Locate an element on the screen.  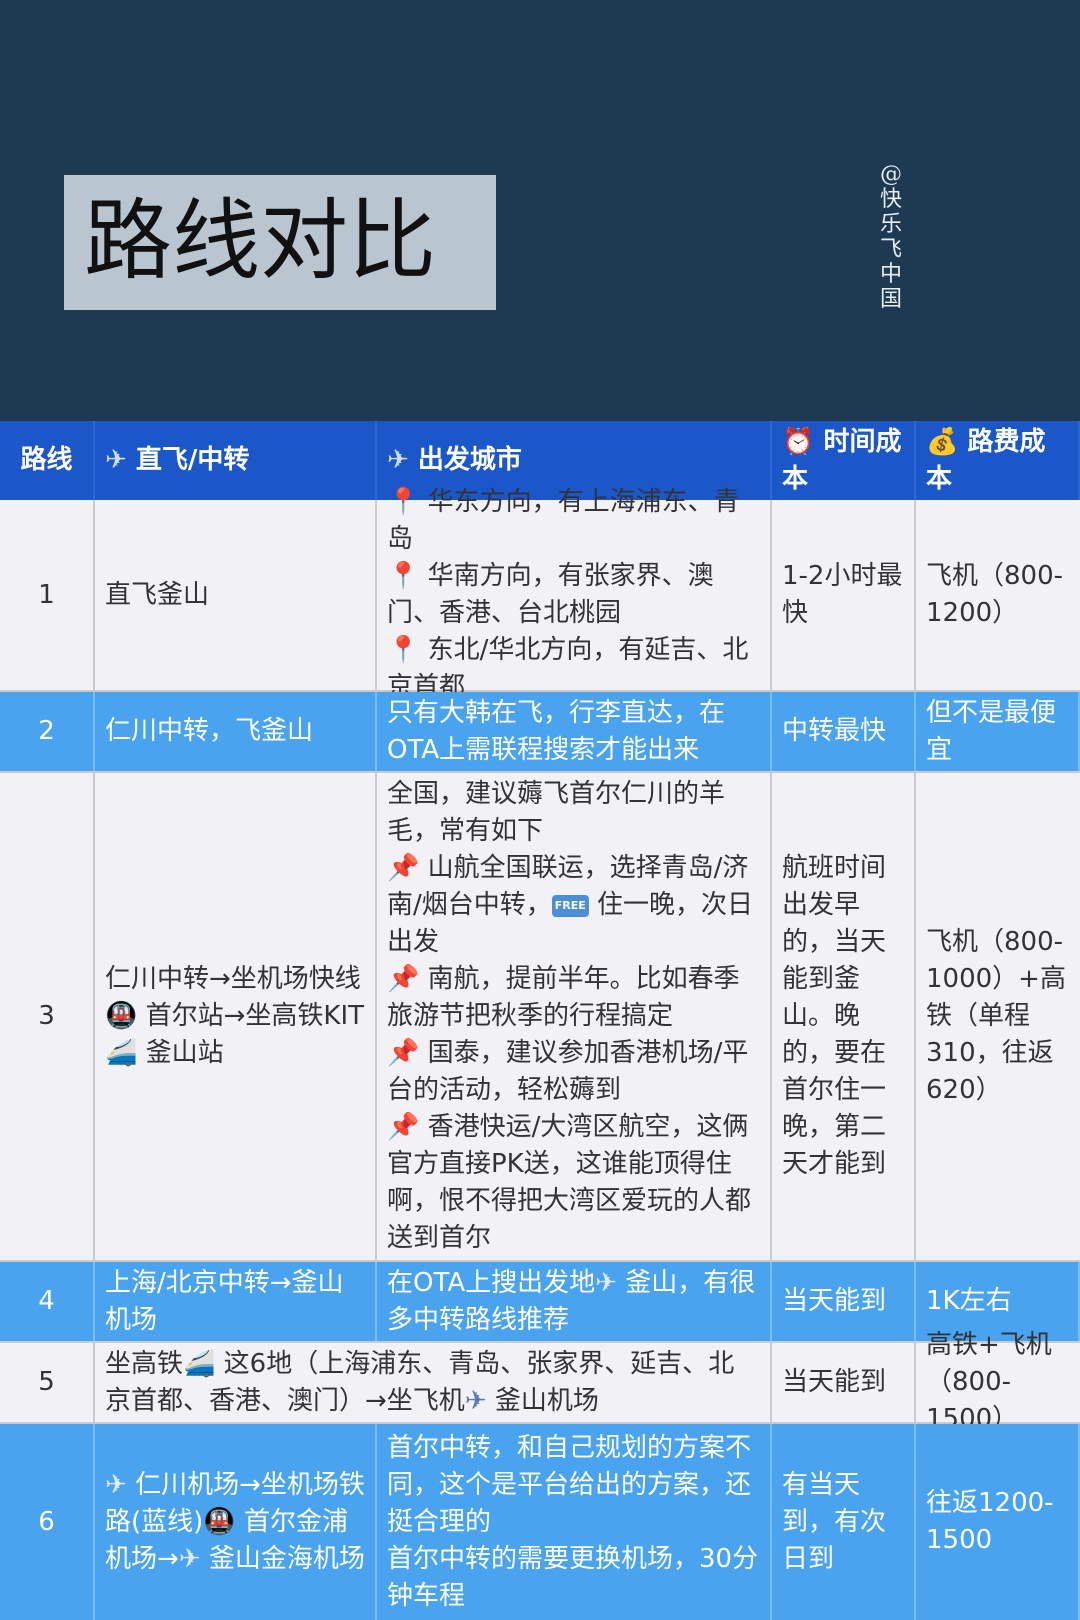
watermark-char: 国 is located at coordinates (890, 299).